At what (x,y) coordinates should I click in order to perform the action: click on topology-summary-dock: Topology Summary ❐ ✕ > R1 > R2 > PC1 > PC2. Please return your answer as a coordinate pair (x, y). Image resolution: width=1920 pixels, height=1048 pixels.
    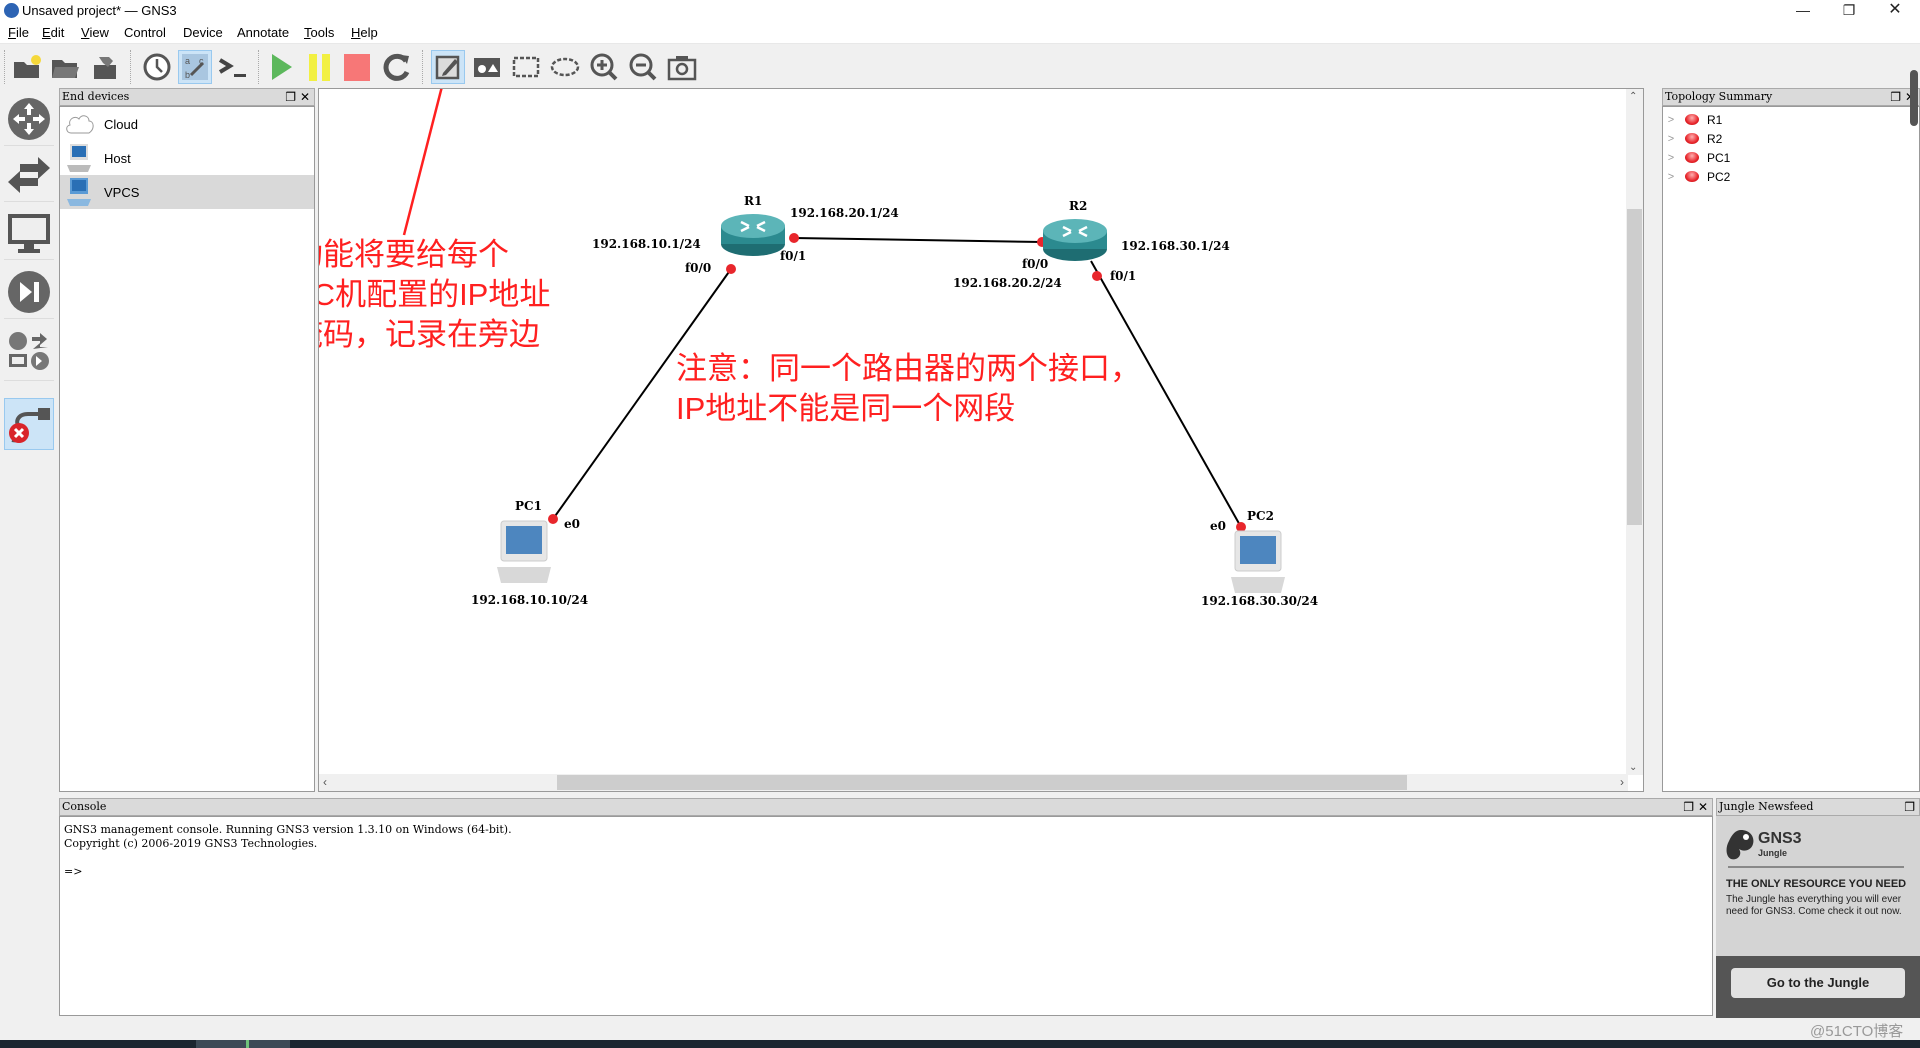
    Looking at the image, I should click on (1791, 440).